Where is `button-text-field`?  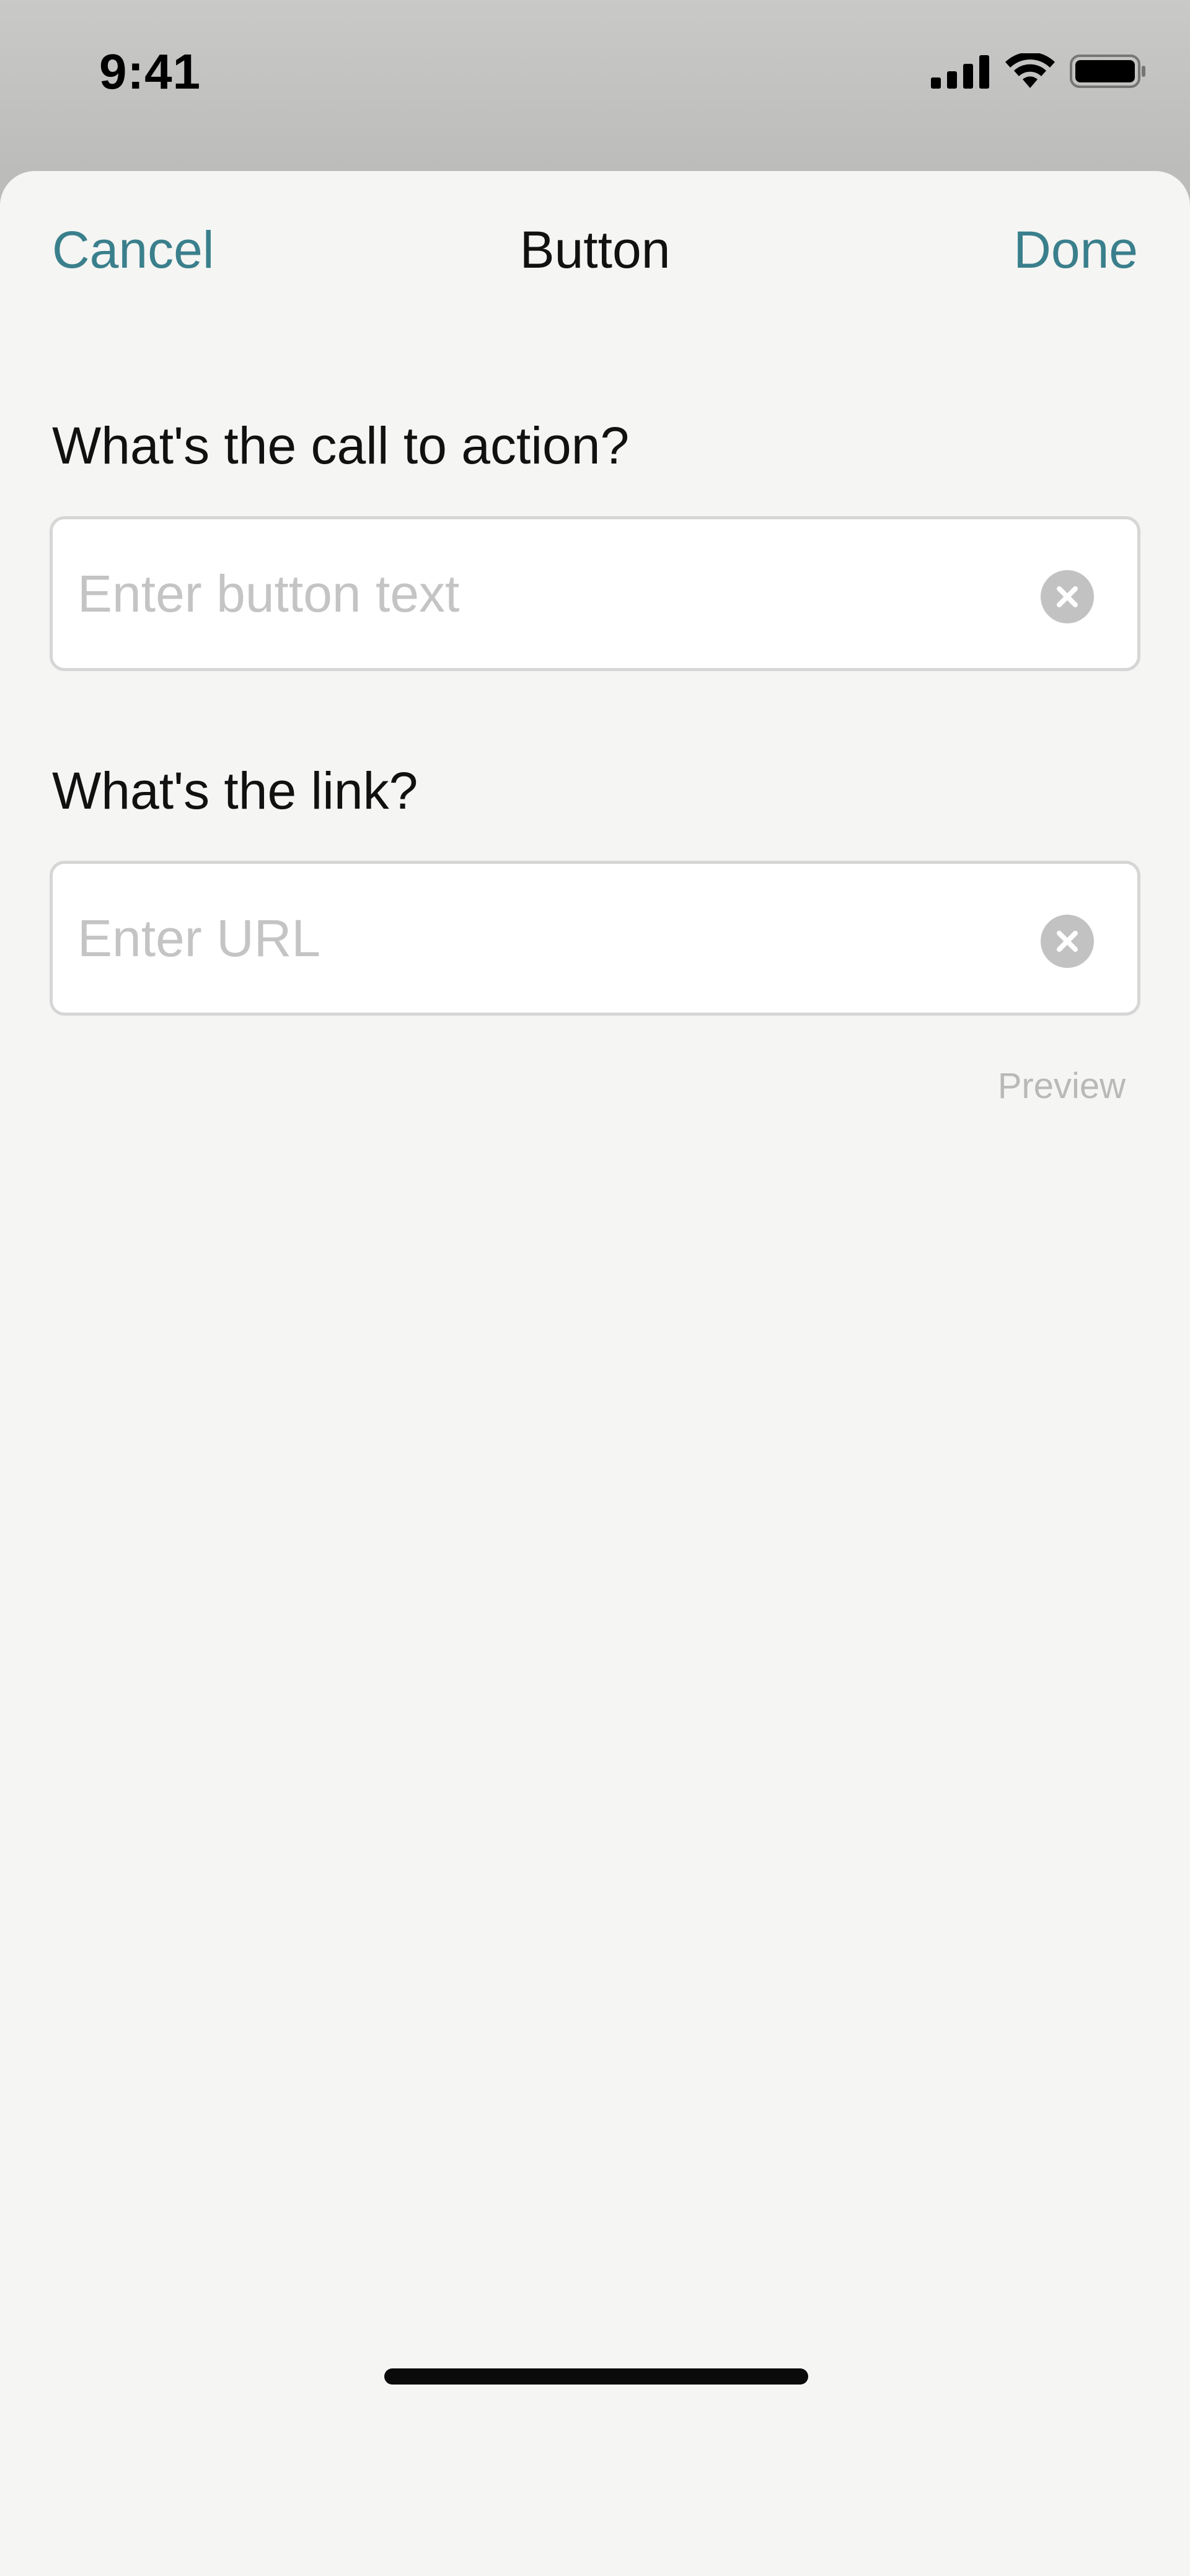 button-text-field is located at coordinates (595, 594).